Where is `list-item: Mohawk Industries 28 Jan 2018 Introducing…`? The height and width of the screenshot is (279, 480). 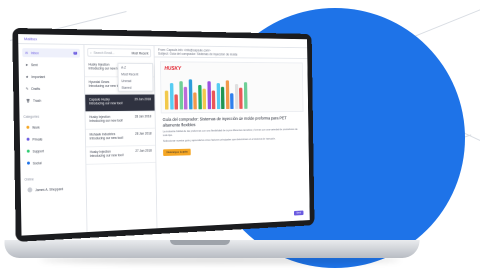
list-item: Mohawk Industries 28 Jan 2018 Introducing… is located at coordinates (120, 138).